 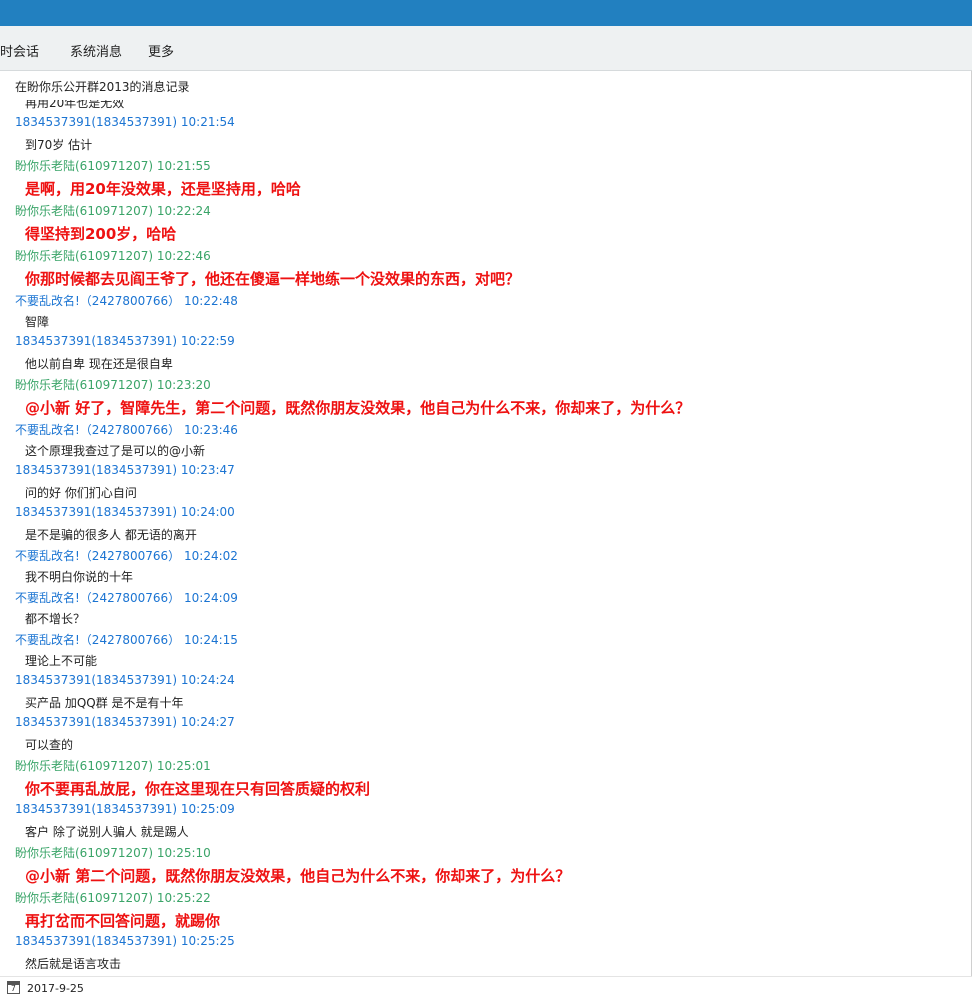 I want to click on message-sender: 1834537391(1834537391) 10:25:09, so click(x=125, y=809).